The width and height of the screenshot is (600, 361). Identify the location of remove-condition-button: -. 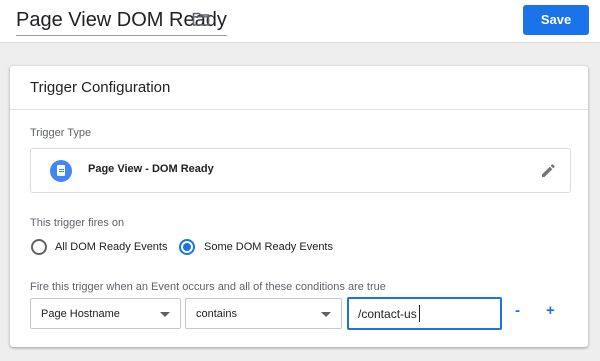
(517, 311).